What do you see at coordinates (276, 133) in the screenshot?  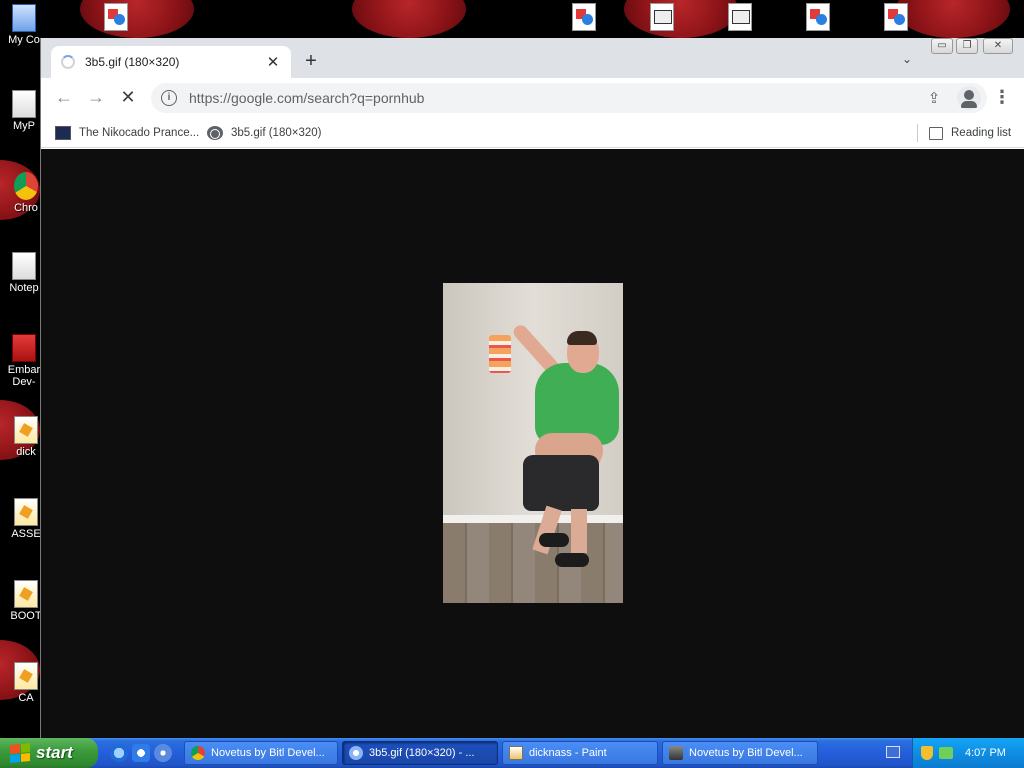 I see `bookmark-label: 3b5.gif (180×320)` at bounding box center [276, 133].